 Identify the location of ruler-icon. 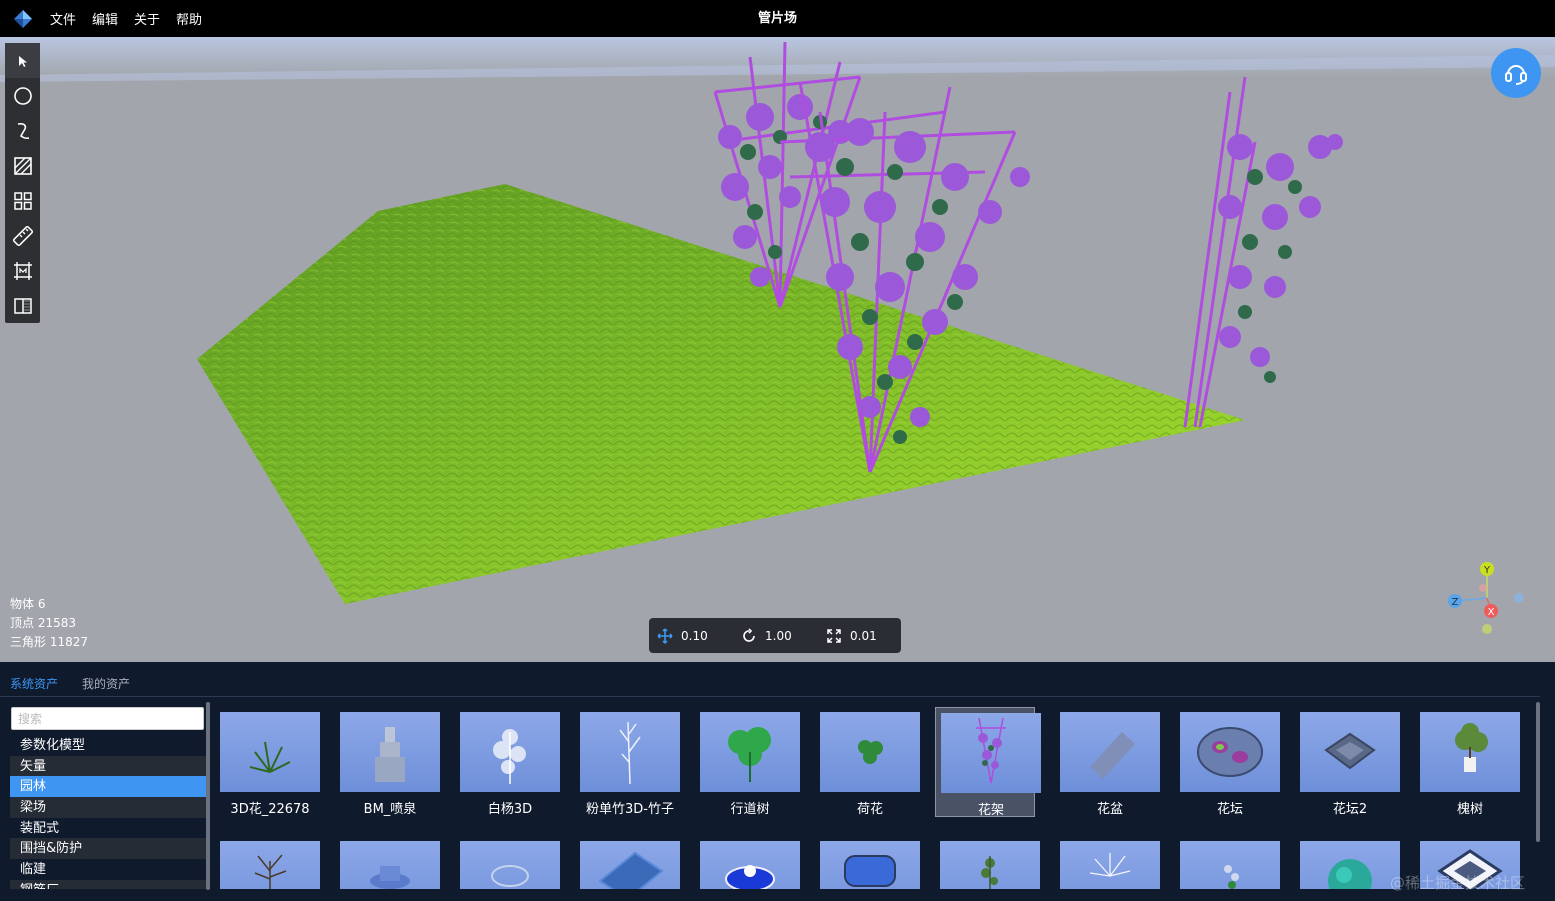
(22, 235).